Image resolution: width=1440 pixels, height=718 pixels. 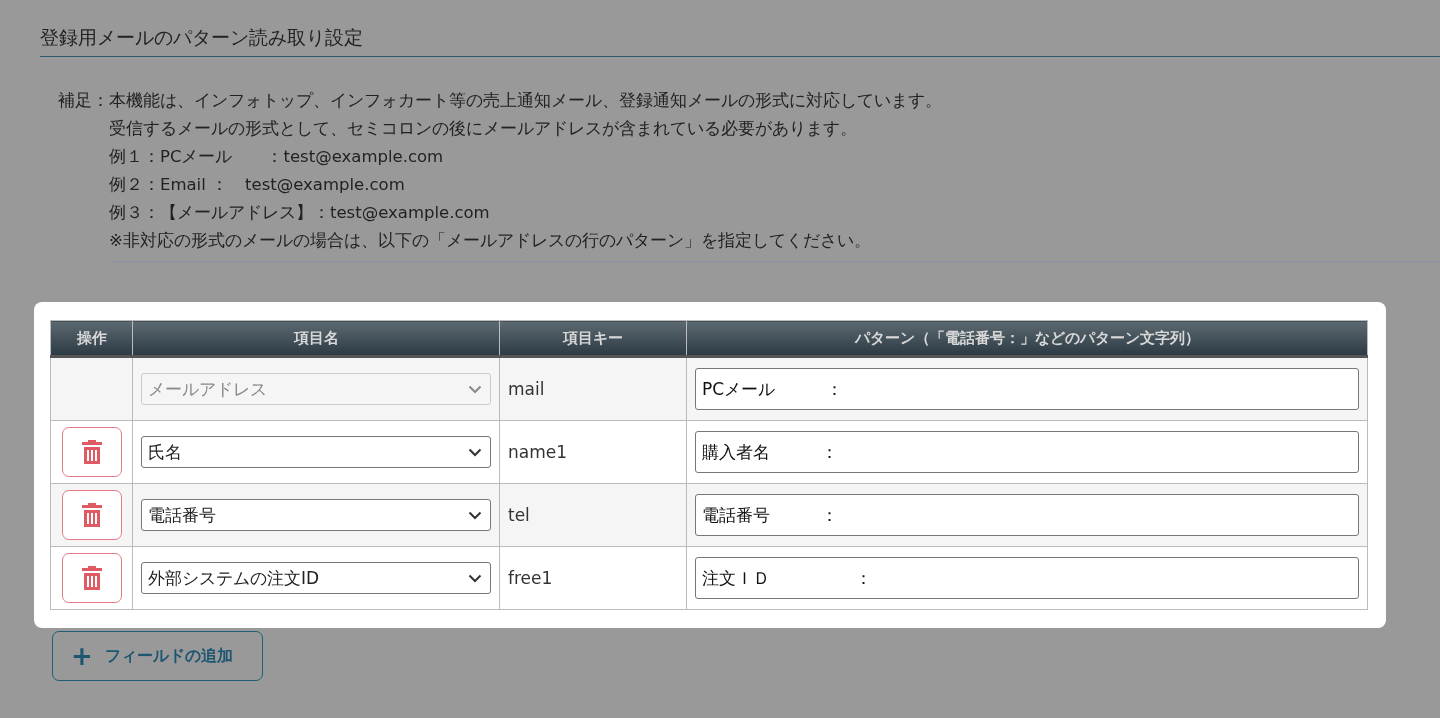 I want to click on column-header: 項目キー, so click(x=593, y=338).